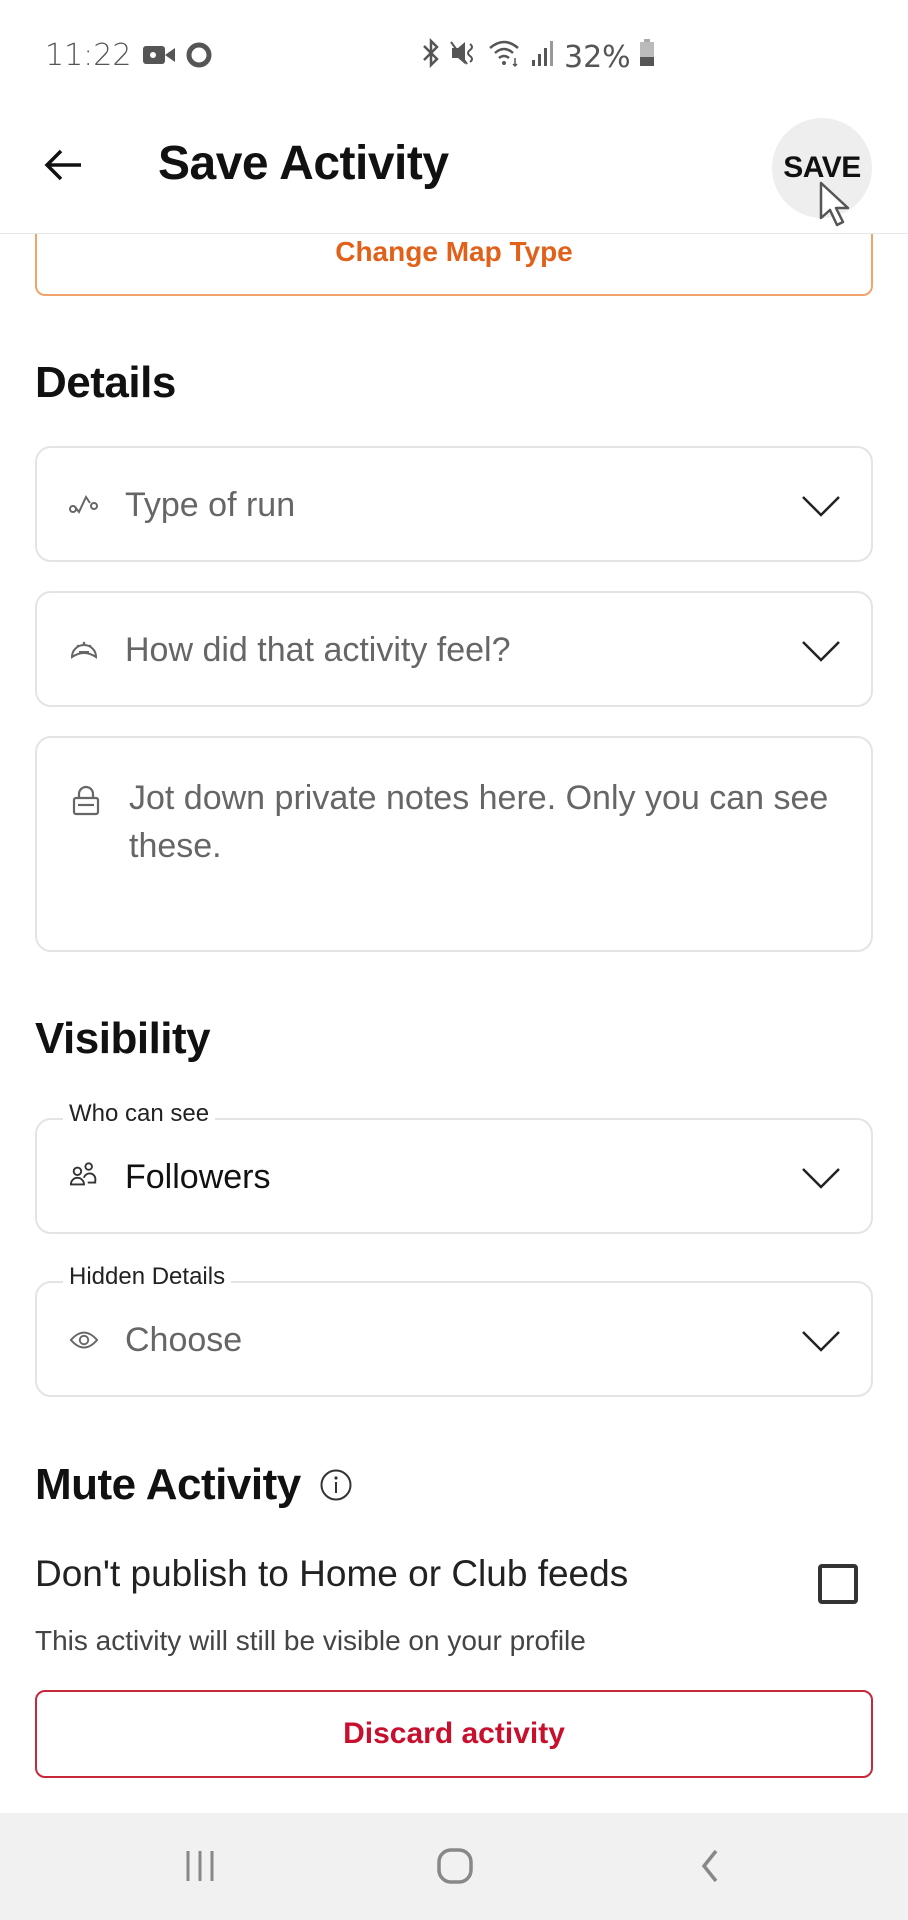 The width and height of the screenshot is (908, 1920). Describe the element at coordinates (454, 172) in the screenshot. I see `app-bar: Save Activity SAVE` at that location.